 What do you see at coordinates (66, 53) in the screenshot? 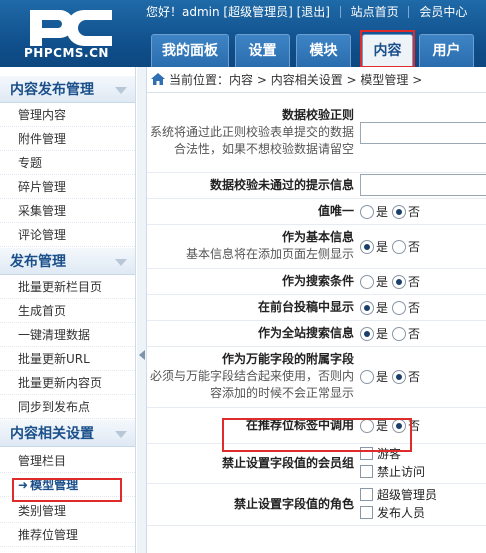
I see `logo-text: PHPCMS.CN` at bounding box center [66, 53].